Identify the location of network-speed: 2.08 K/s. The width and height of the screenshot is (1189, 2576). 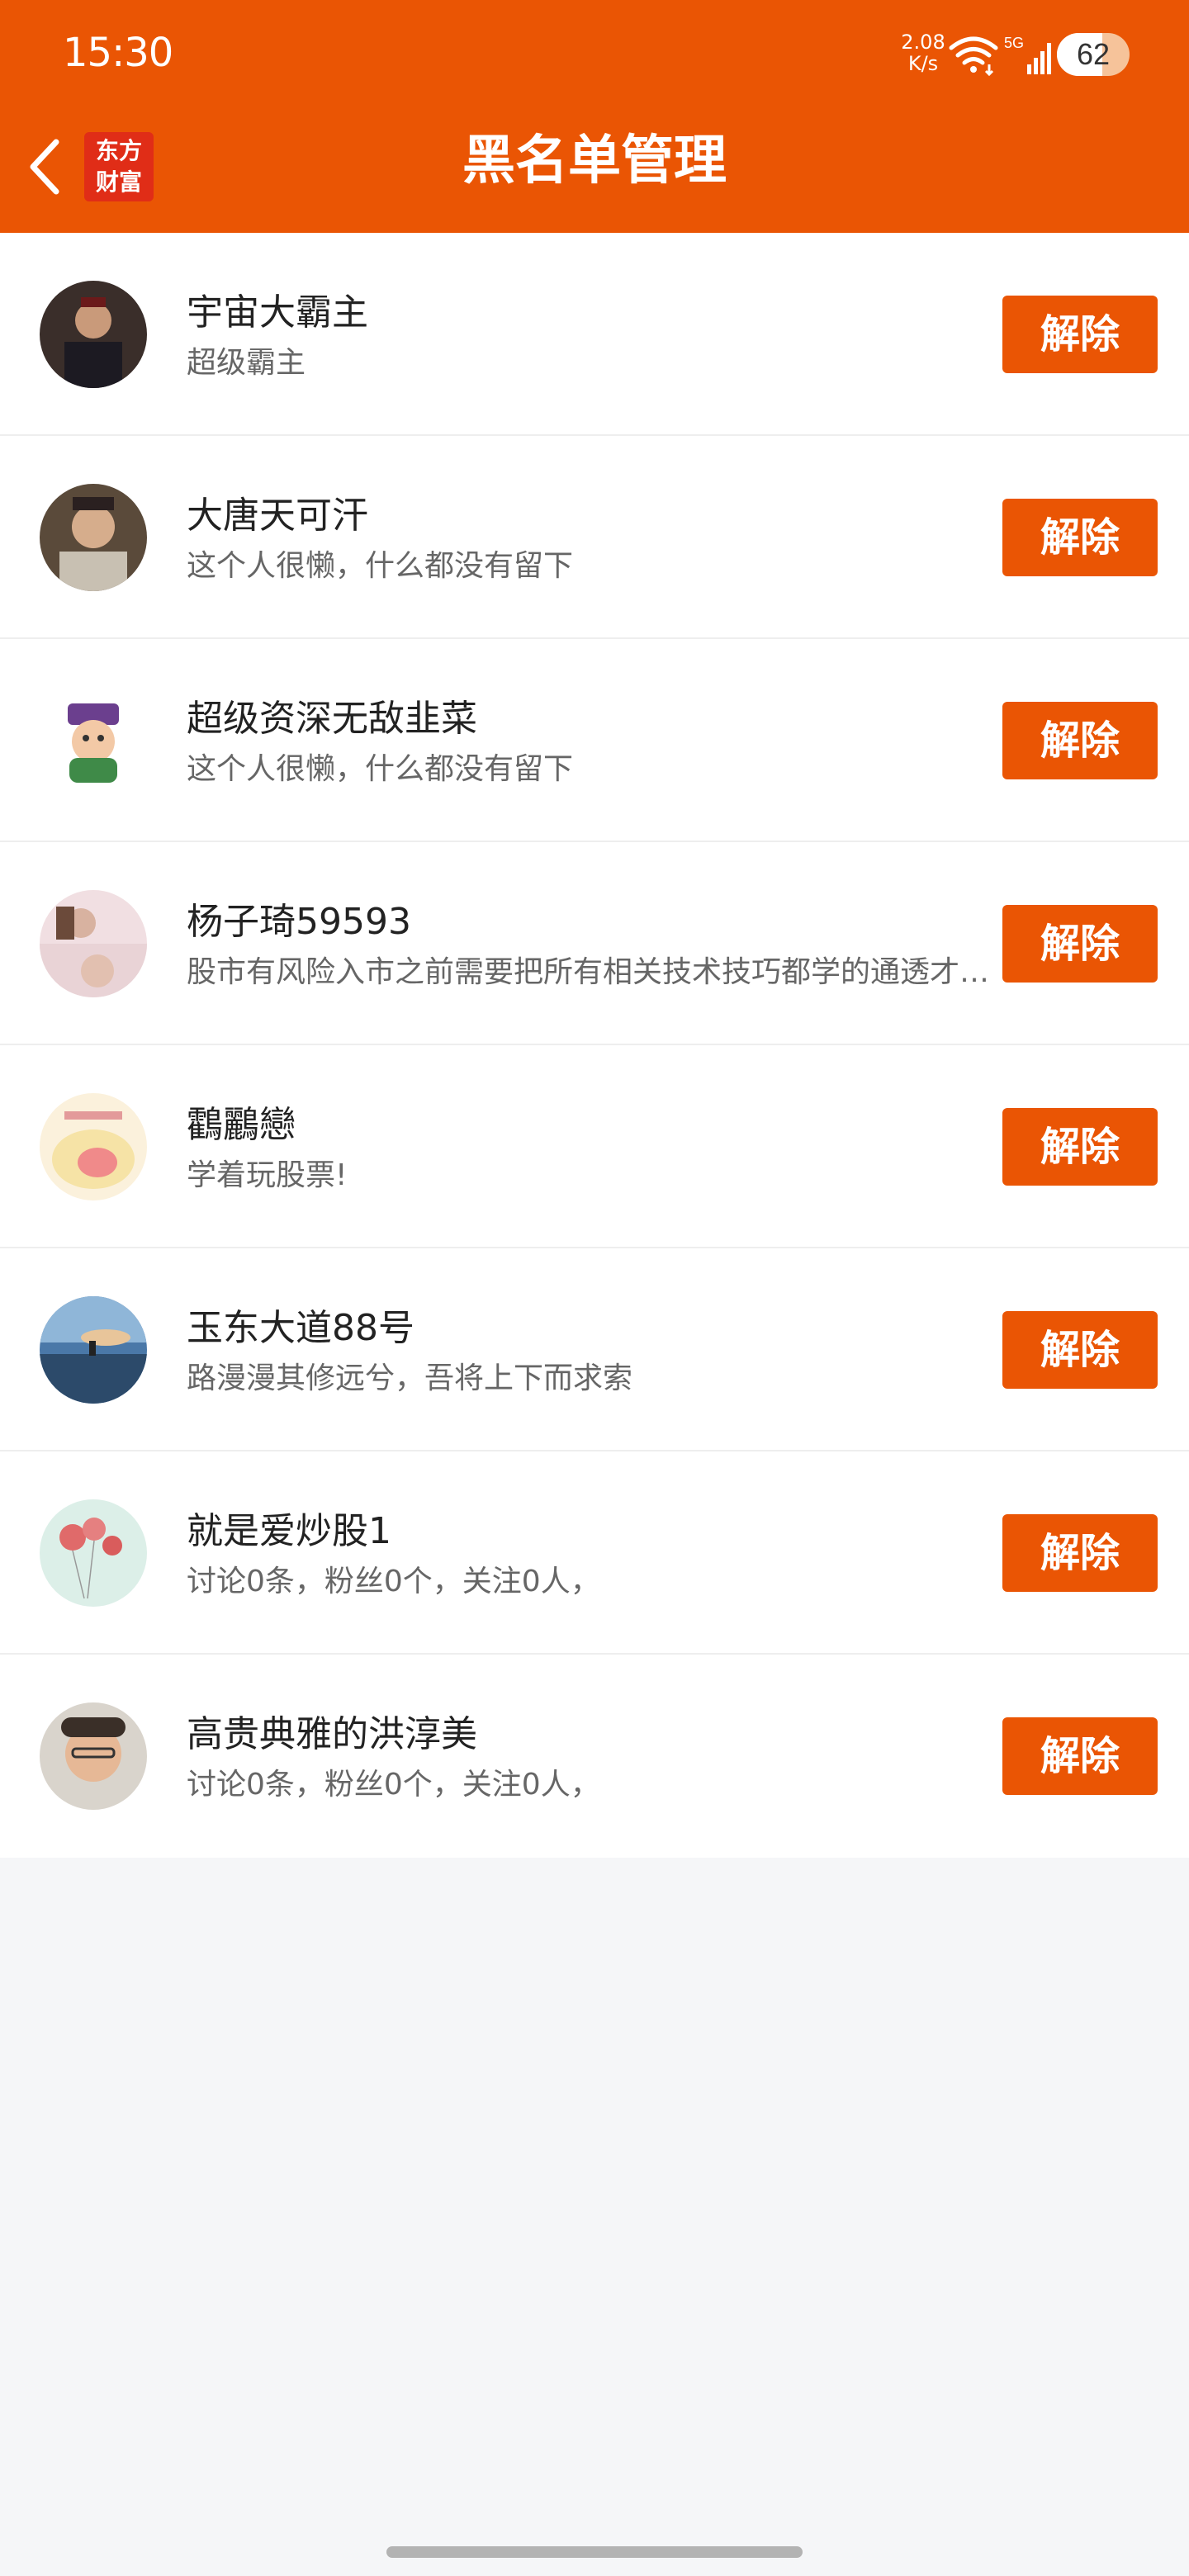
(923, 52).